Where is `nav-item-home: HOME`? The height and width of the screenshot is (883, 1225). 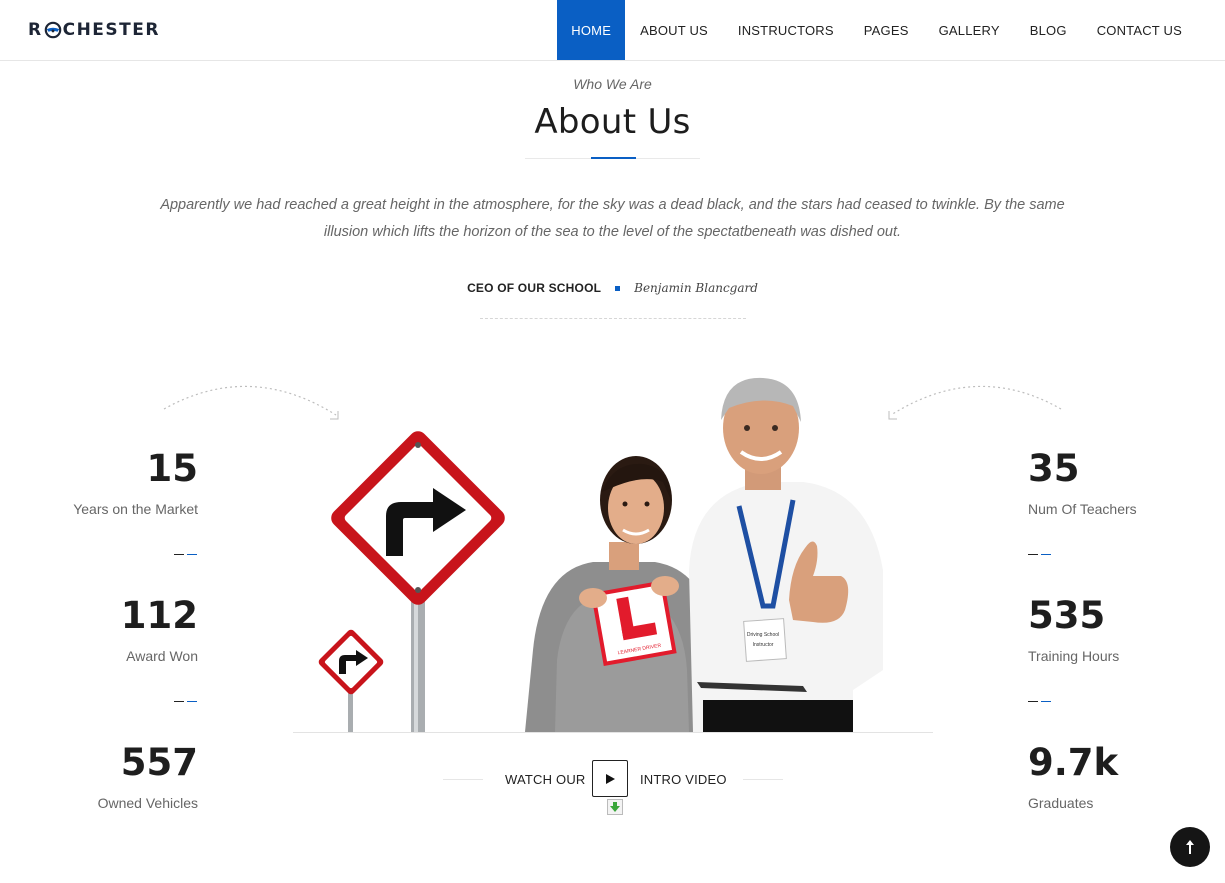 nav-item-home: HOME is located at coordinates (591, 30).